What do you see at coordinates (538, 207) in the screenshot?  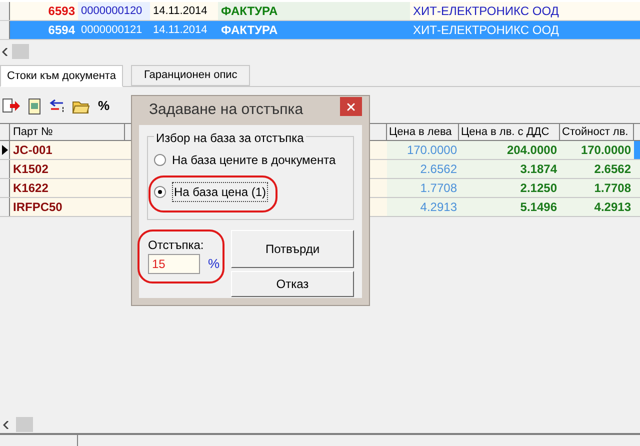 I see `price-vat-cell-text: 5.1496` at bounding box center [538, 207].